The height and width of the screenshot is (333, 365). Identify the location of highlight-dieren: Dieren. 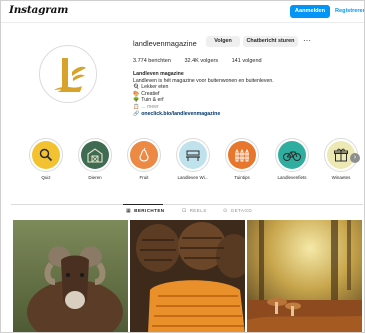
(95, 159).